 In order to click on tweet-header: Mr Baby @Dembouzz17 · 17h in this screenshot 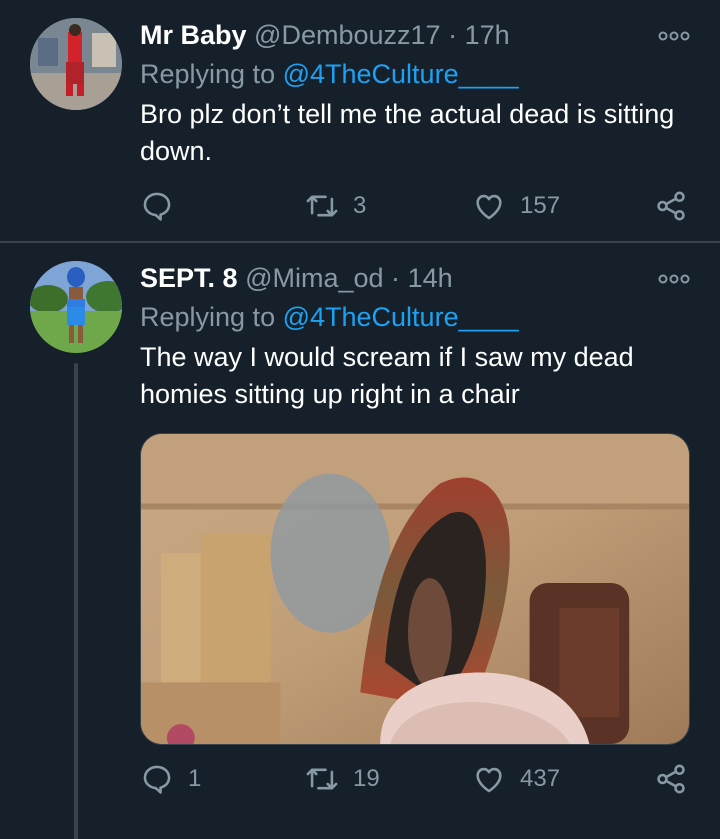, I will do `click(325, 35)`.